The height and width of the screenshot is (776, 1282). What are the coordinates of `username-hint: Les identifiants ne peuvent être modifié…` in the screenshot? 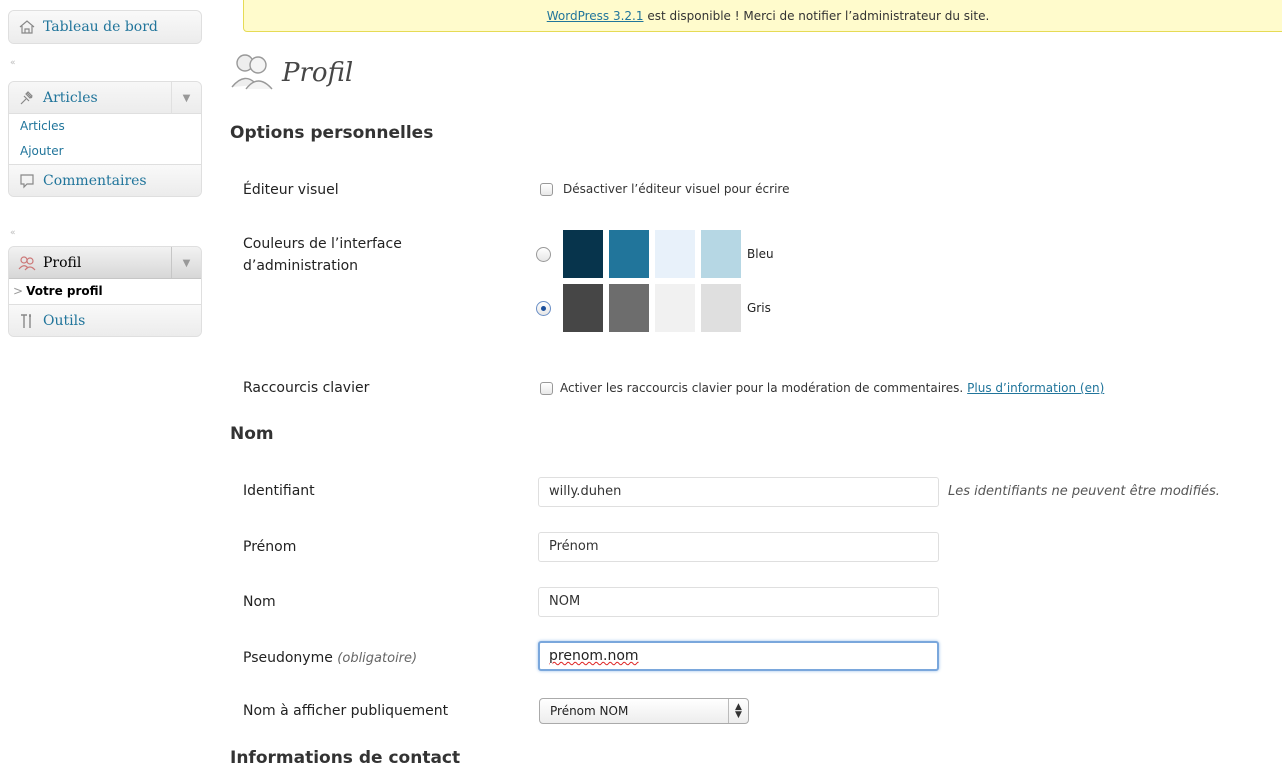 It's located at (1084, 491).